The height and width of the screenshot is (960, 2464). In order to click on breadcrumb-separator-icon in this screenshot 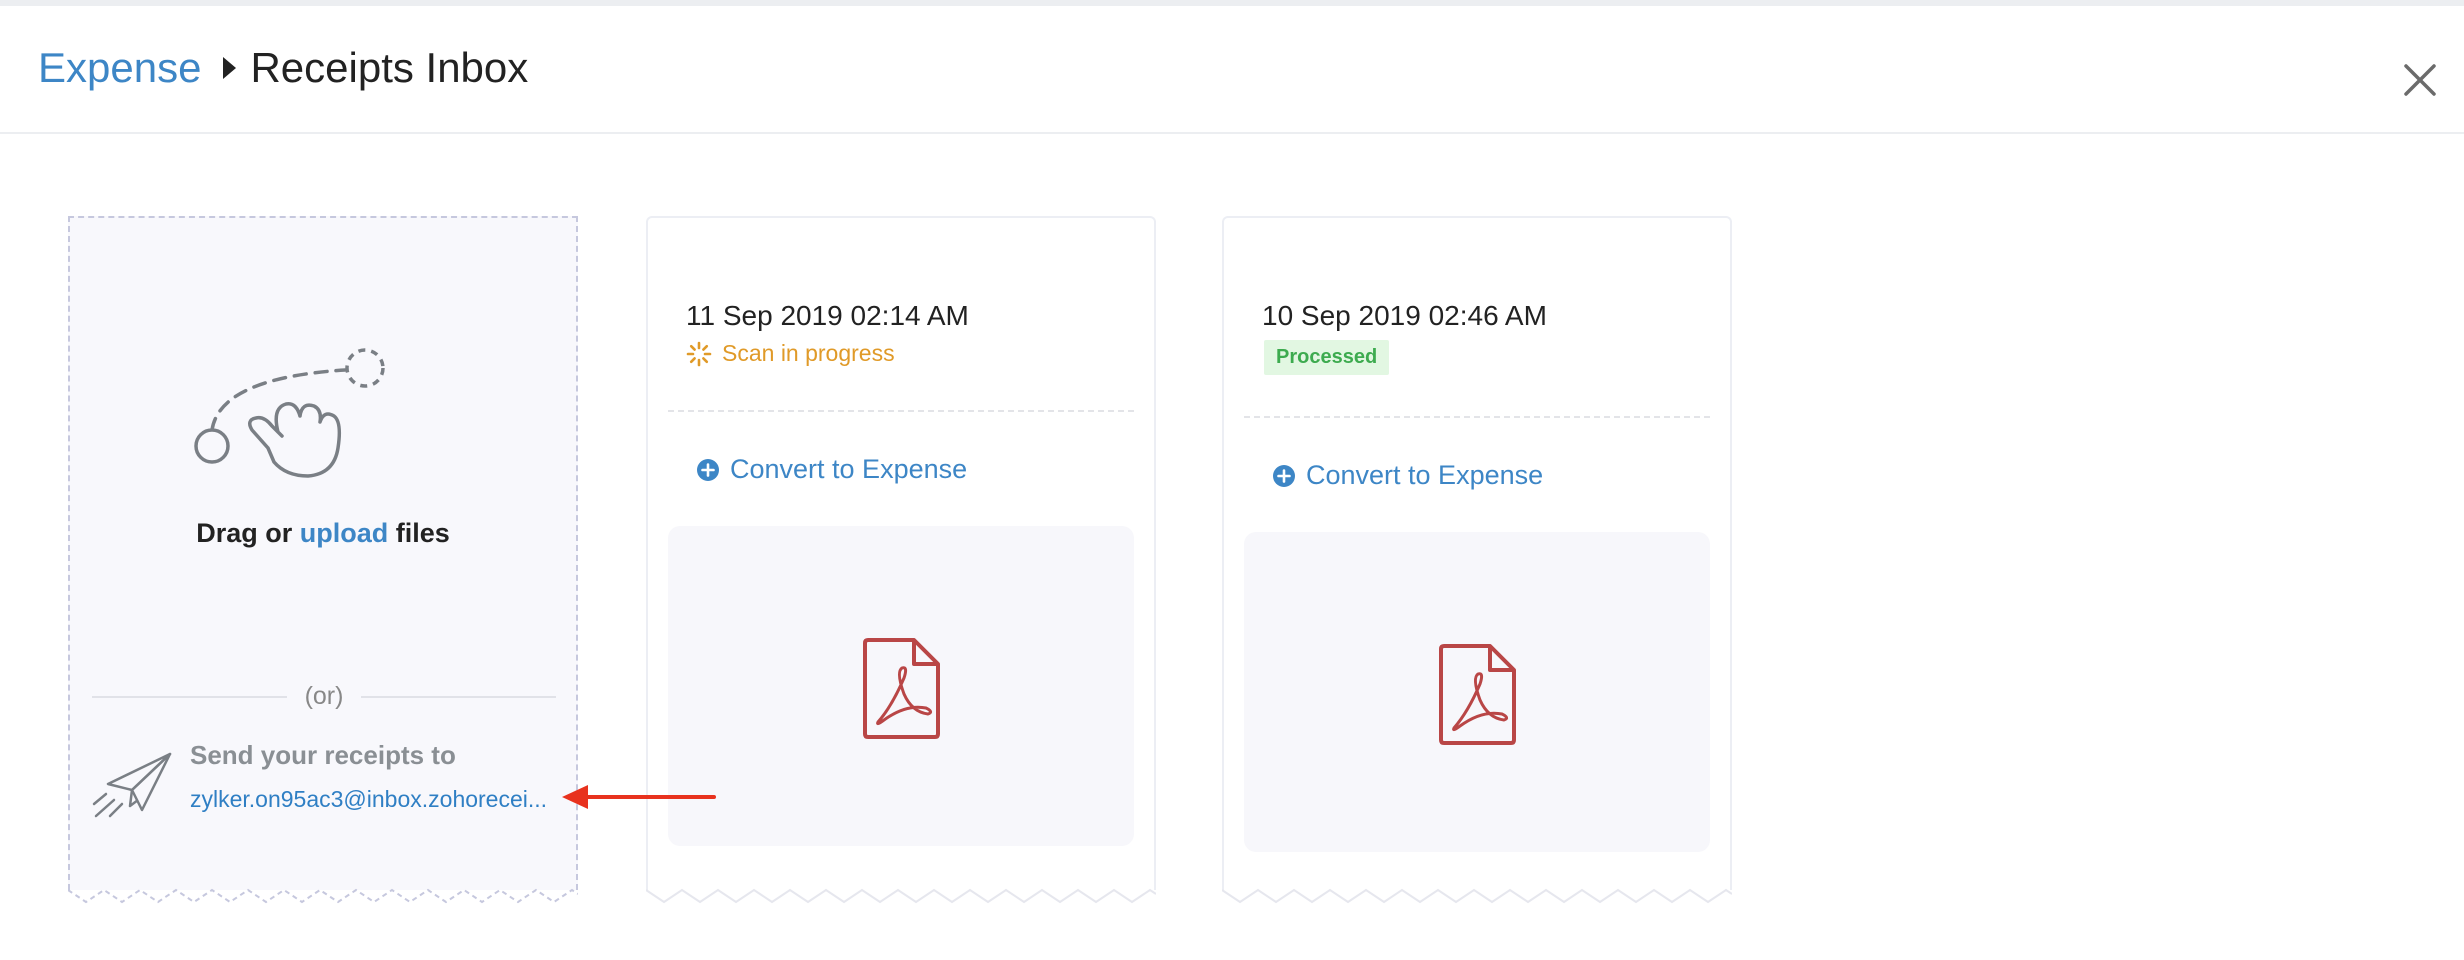, I will do `click(230, 68)`.